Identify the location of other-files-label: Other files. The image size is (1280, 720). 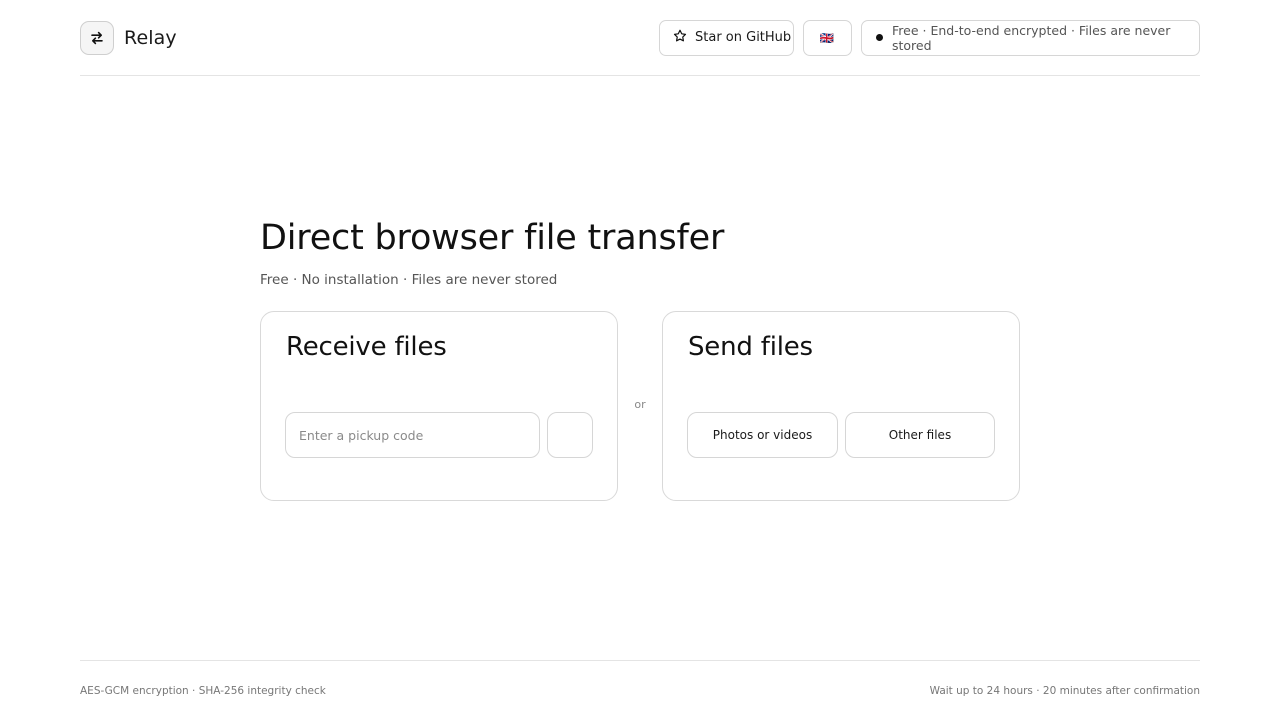
(920, 435).